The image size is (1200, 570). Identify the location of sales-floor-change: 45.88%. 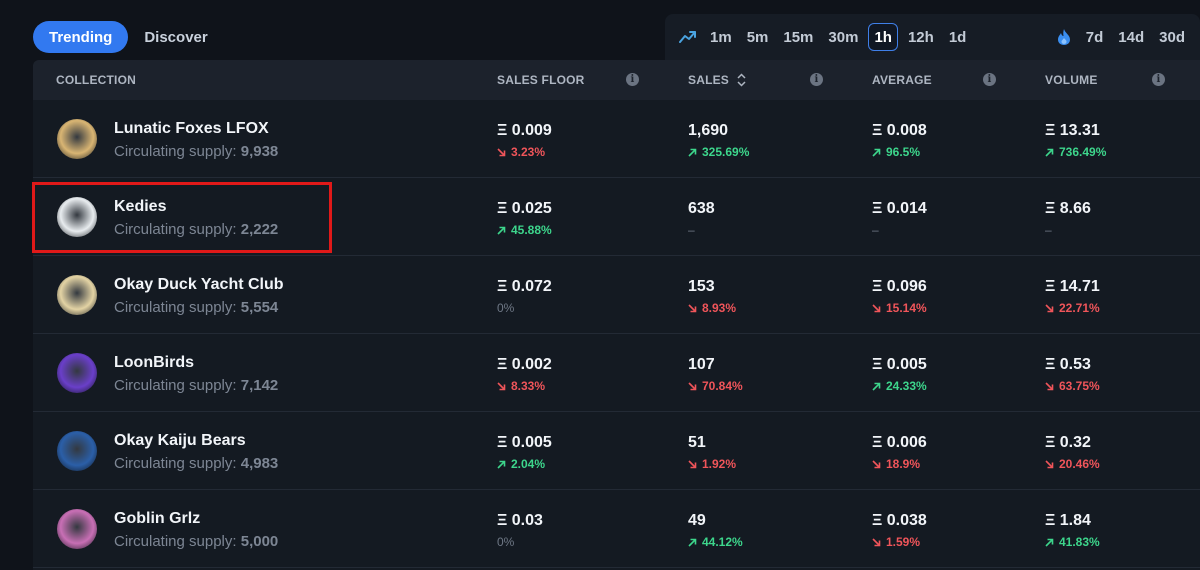
(524, 230).